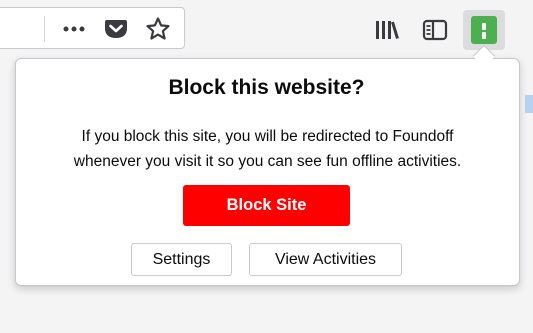 The width and height of the screenshot is (533, 333). Describe the element at coordinates (158, 29) in the screenshot. I see `bookmark-star-icon` at that location.